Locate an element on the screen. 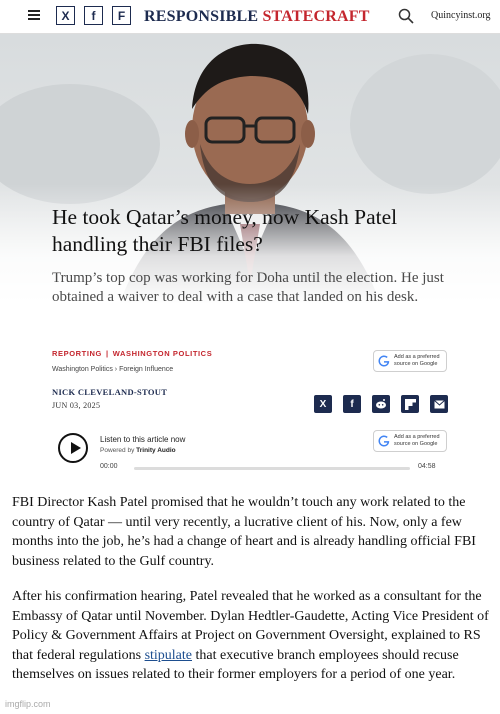 This screenshot has height=714, width=500. flipboard-share-icon is located at coordinates (410, 404).